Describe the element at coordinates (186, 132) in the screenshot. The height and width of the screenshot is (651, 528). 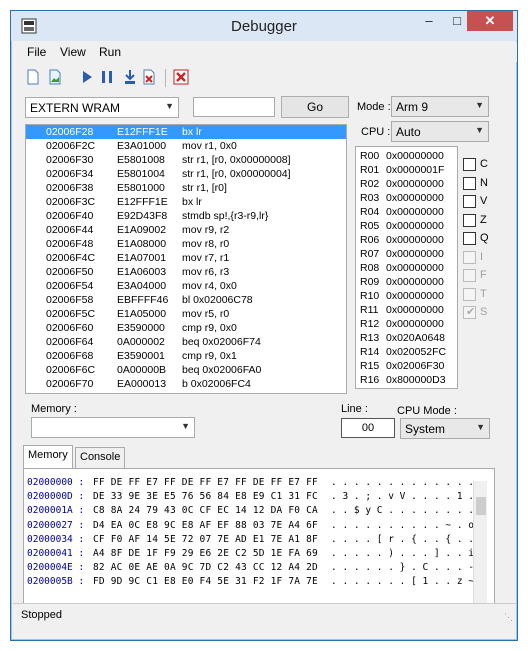
I see `disasm-row: 02006F28 E12FFF1E bx lr` at that location.